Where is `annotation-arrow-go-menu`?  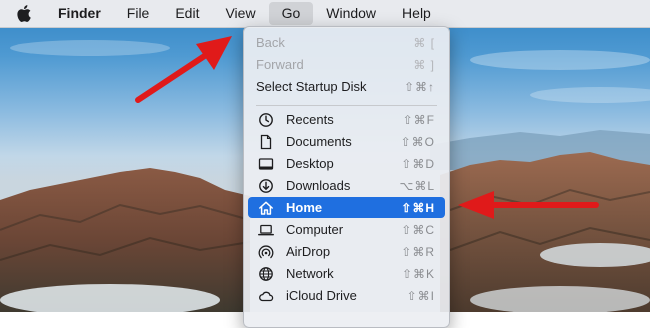 annotation-arrow-go-menu is located at coordinates (183, 69).